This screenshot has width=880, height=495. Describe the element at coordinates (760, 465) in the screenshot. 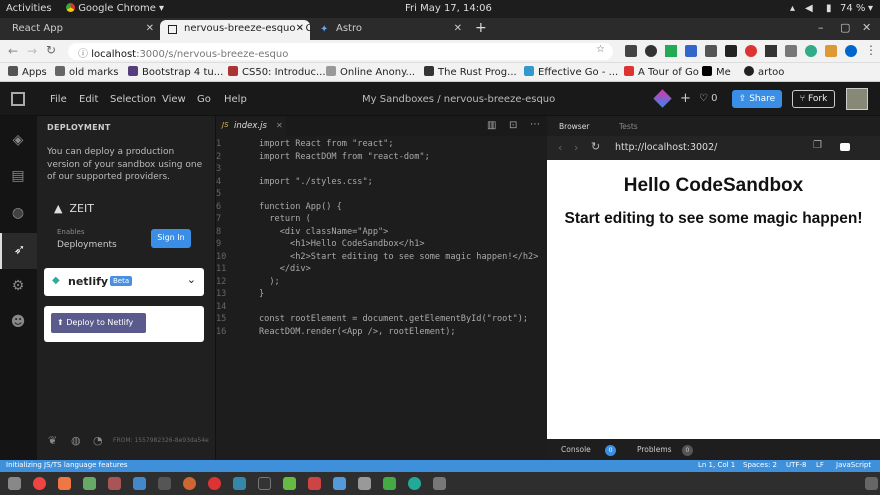

I see `status-indent: Spaces: 2` at that location.